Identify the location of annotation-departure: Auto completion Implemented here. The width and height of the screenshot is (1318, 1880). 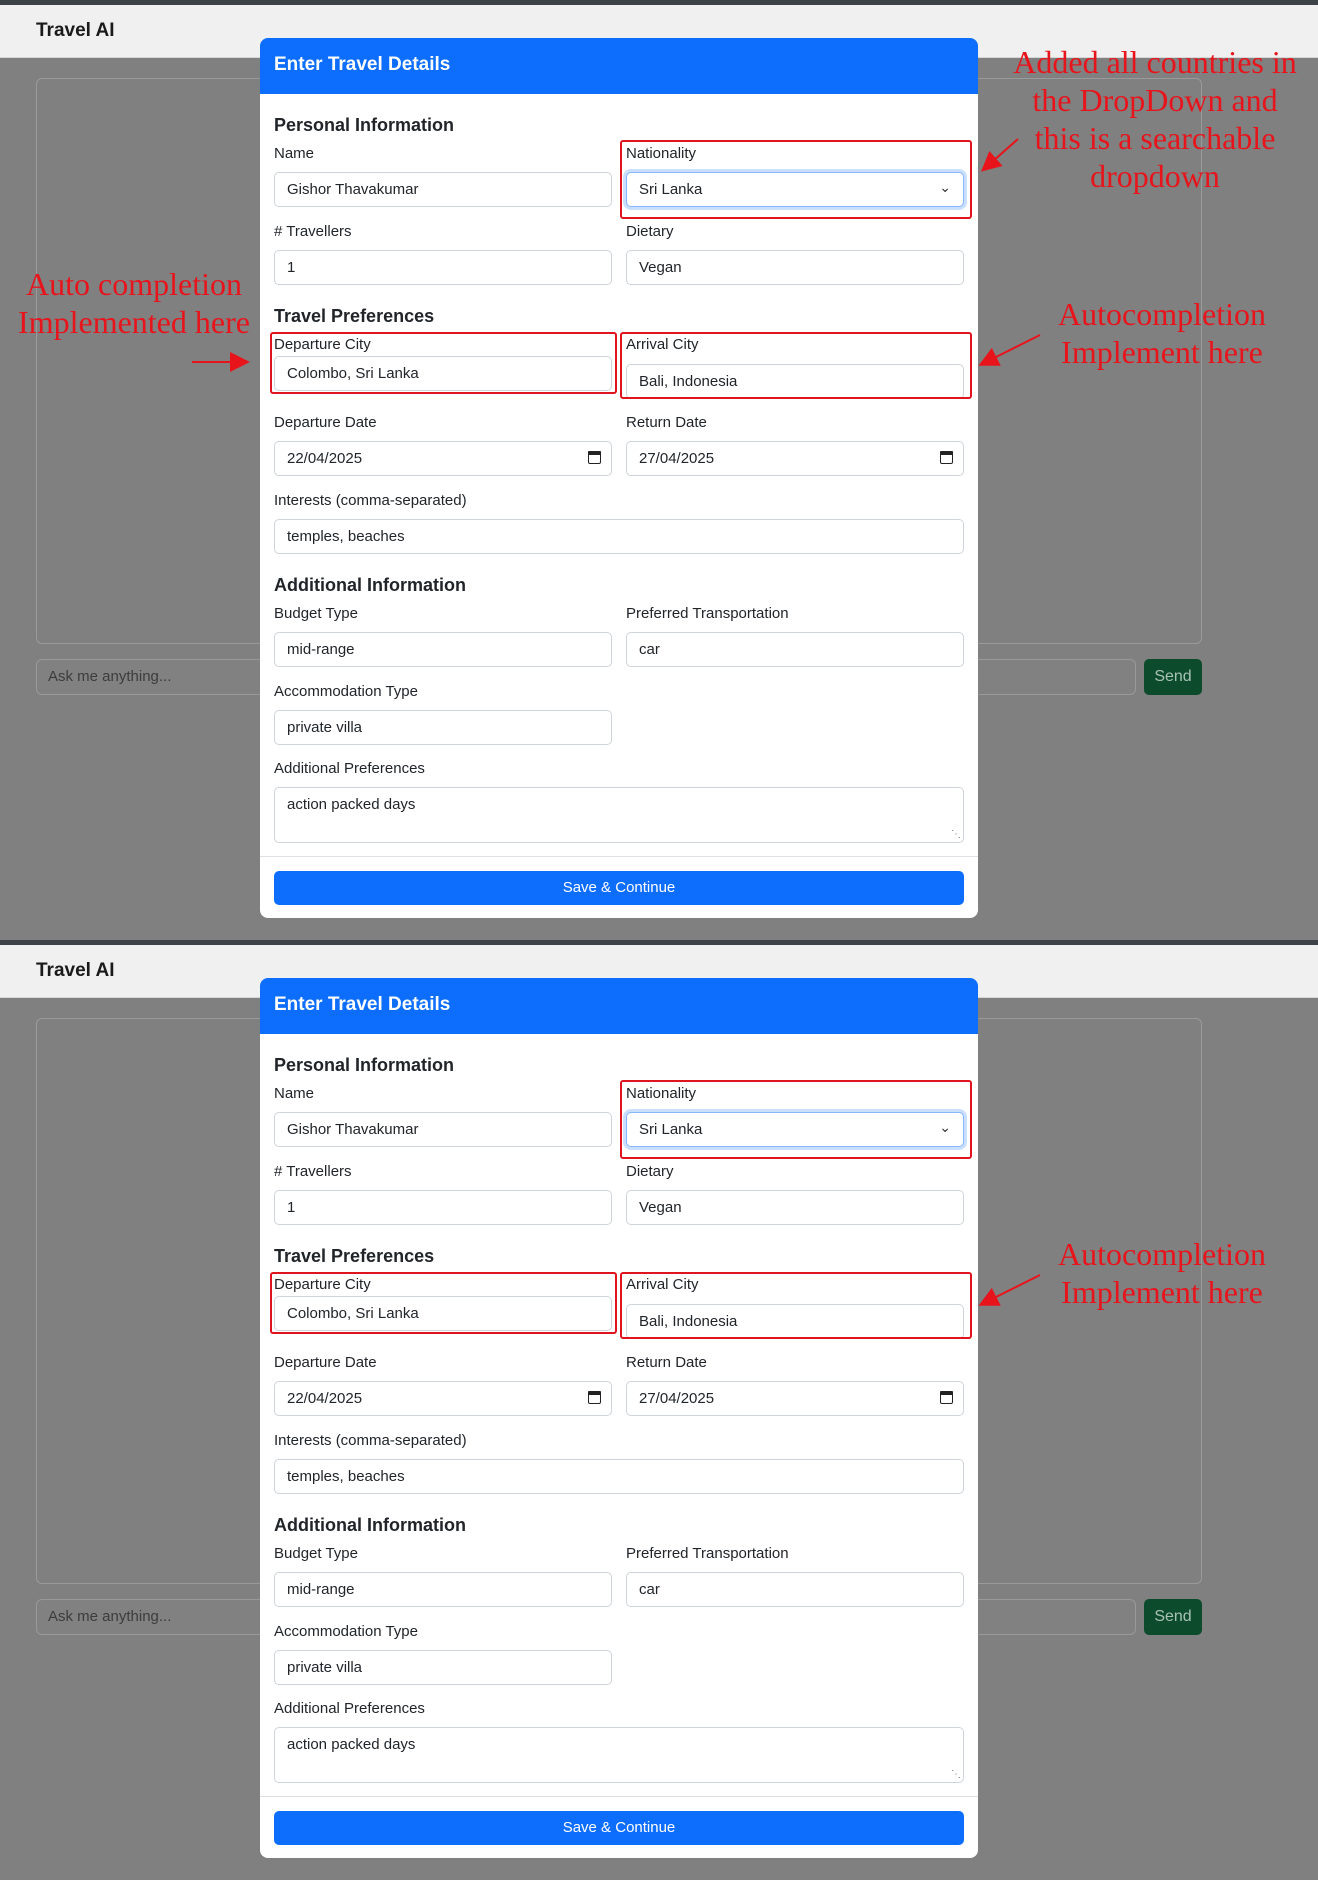
(134, 303).